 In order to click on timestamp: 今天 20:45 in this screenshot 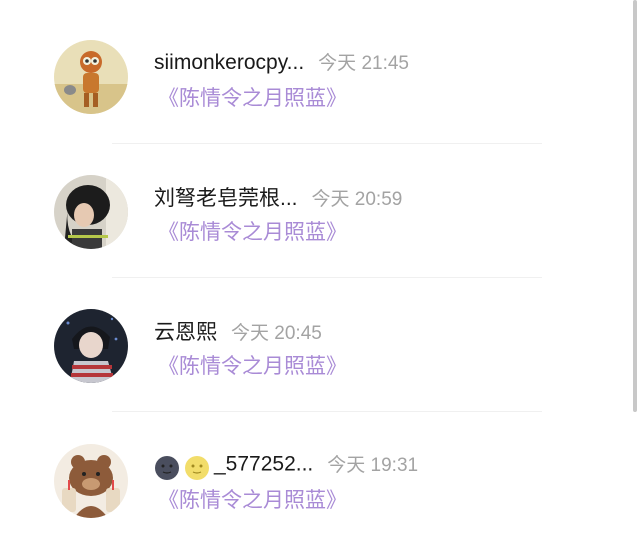, I will do `click(276, 333)`.